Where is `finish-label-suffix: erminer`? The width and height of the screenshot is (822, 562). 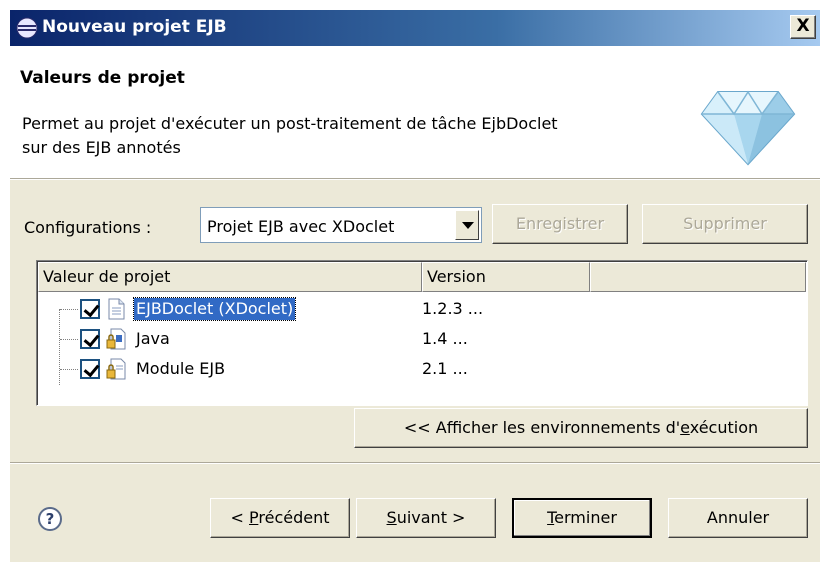 finish-label-suffix: erminer is located at coordinates (585, 517).